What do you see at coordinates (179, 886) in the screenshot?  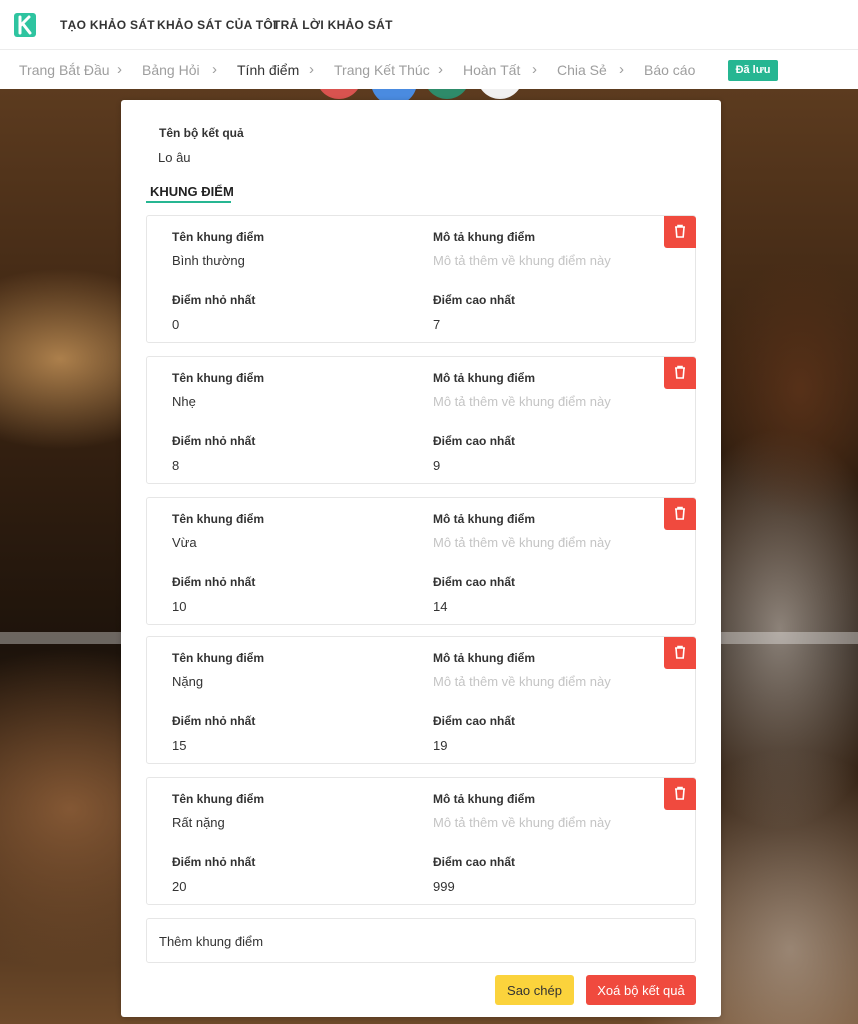 I see `range-min-field: 20` at bounding box center [179, 886].